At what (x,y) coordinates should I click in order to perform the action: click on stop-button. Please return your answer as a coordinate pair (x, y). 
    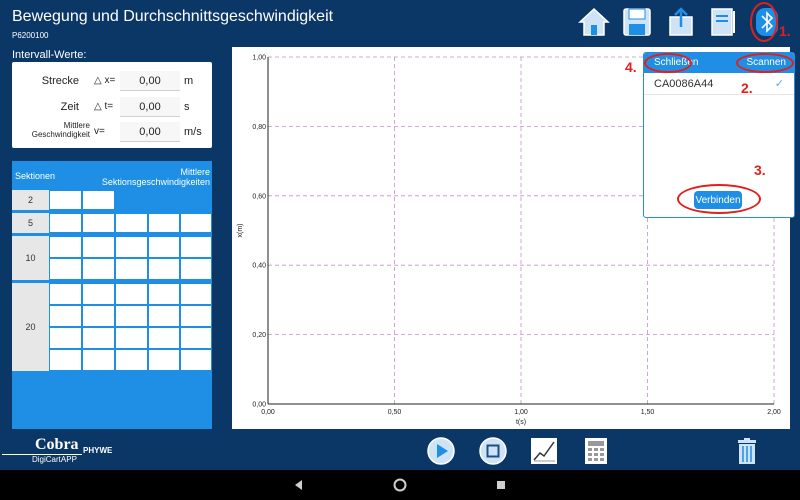
    Looking at the image, I should click on (493, 451).